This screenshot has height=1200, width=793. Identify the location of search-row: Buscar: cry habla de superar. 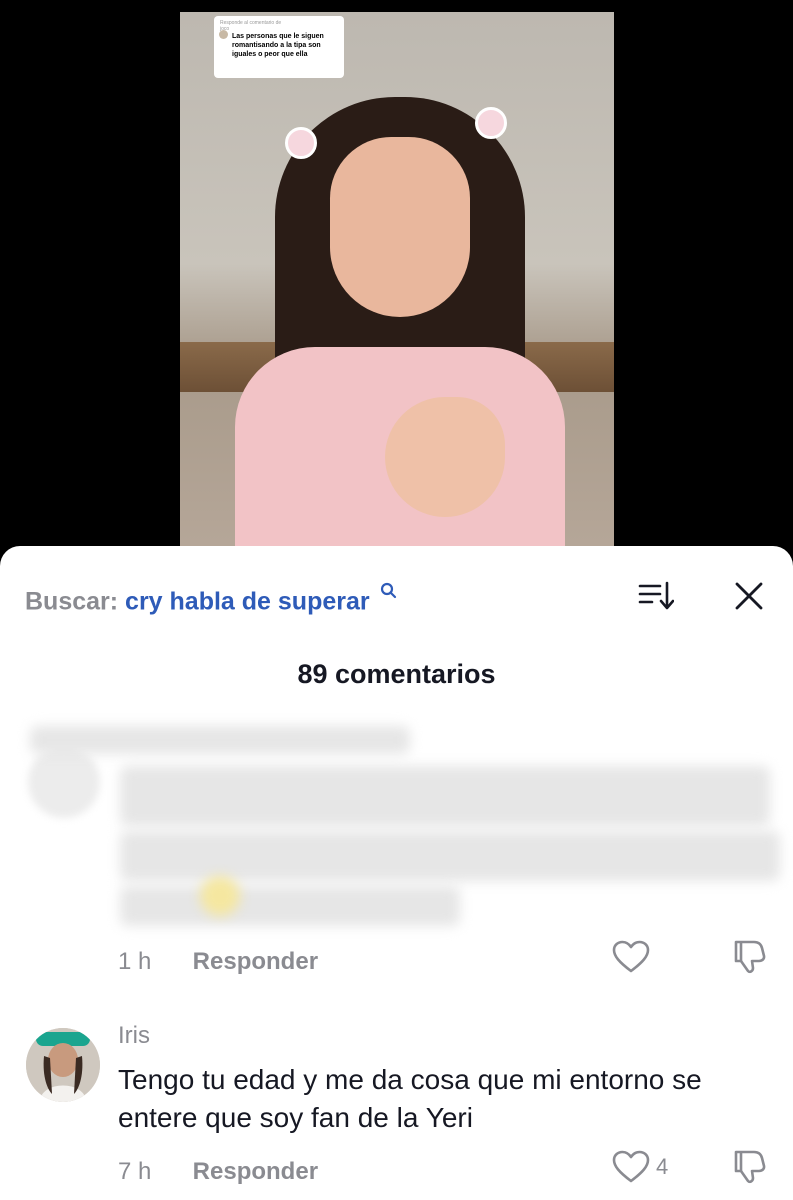
(211, 599).